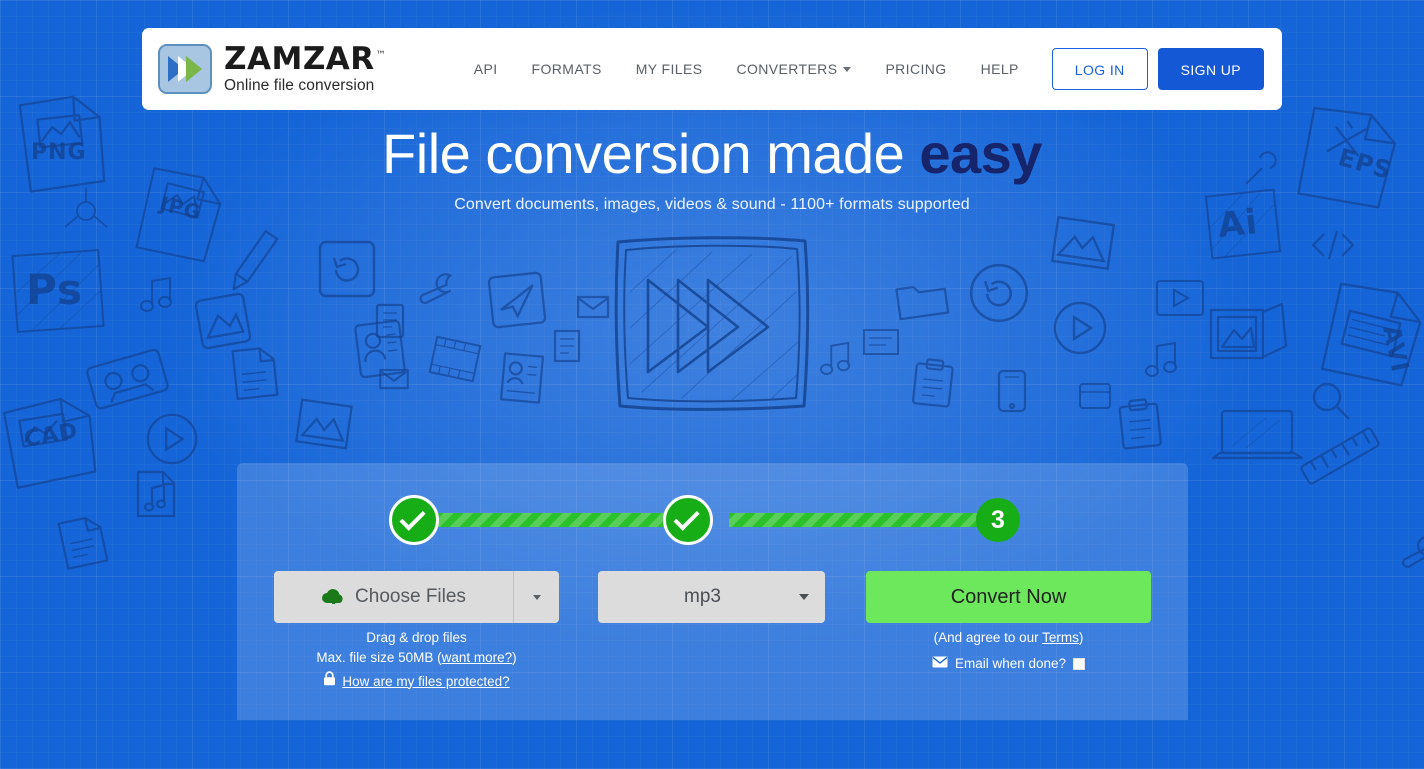 This screenshot has width=1424, height=769. Describe the element at coordinates (416, 637) in the screenshot. I see `drag-drop-text: Drag & drop files` at that location.